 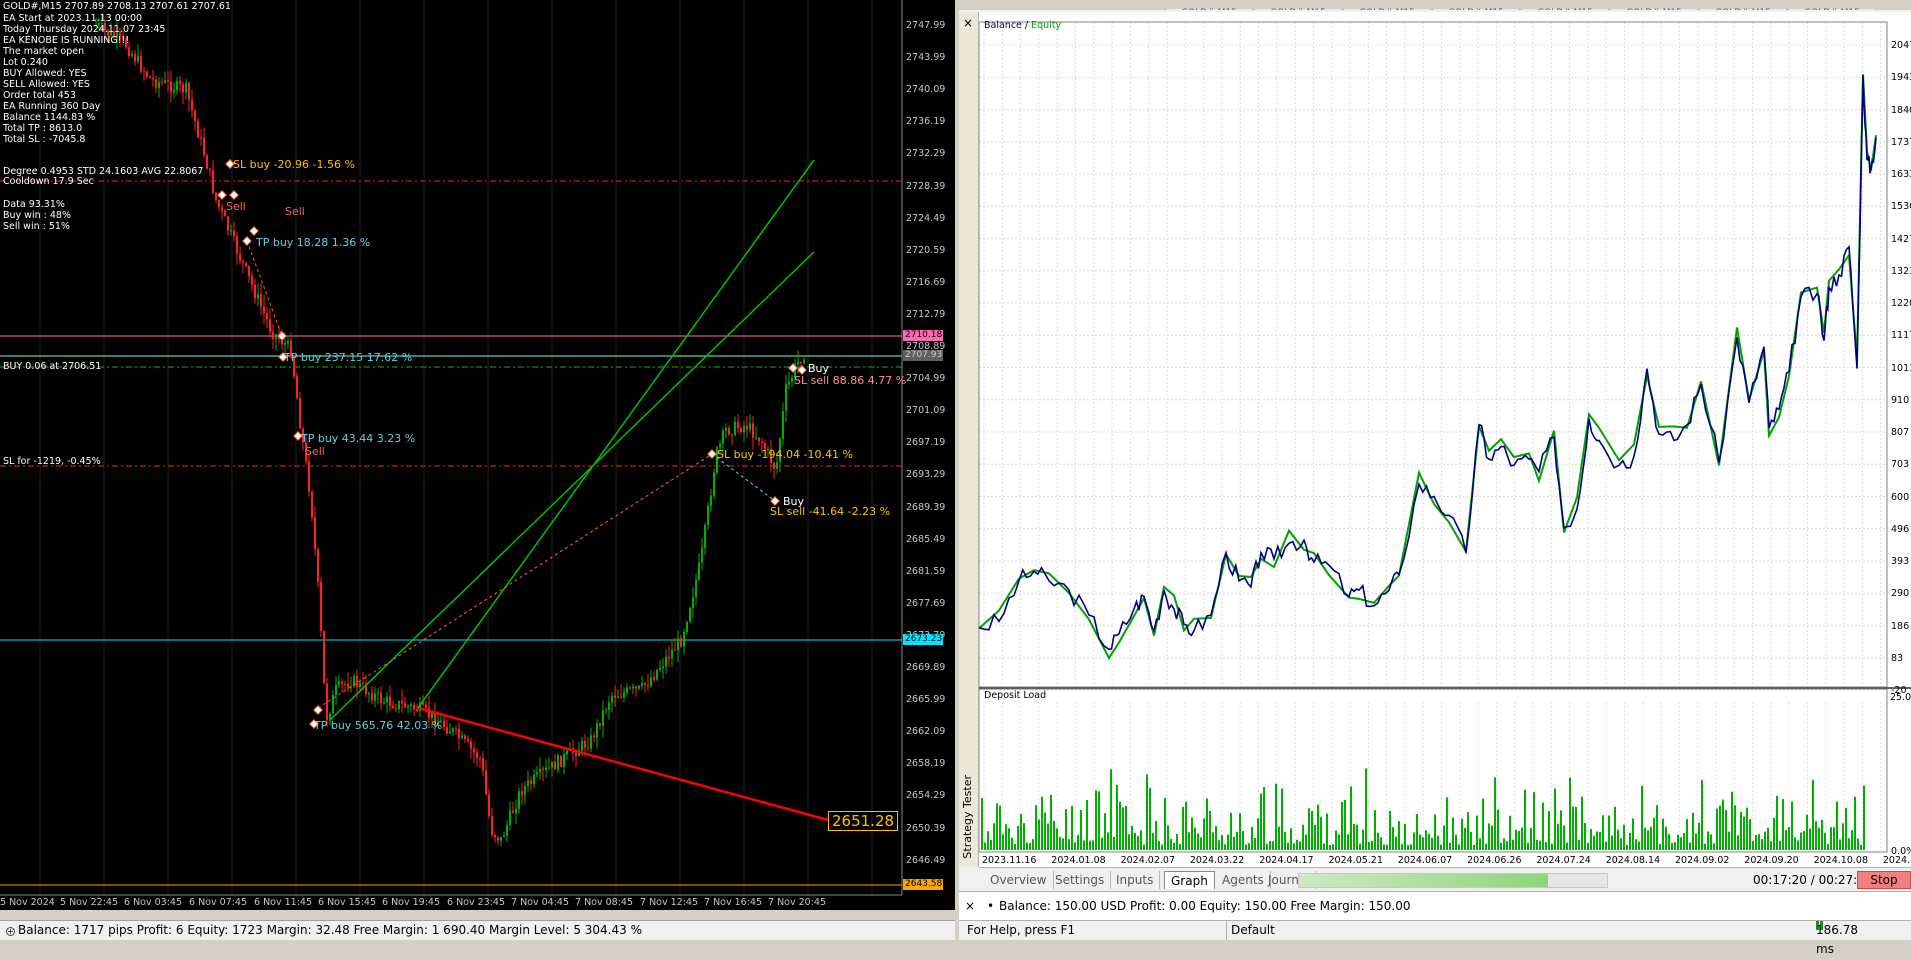 What do you see at coordinates (1080, 880) in the screenshot?
I see `tab-settings: Settings` at bounding box center [1080, 880].